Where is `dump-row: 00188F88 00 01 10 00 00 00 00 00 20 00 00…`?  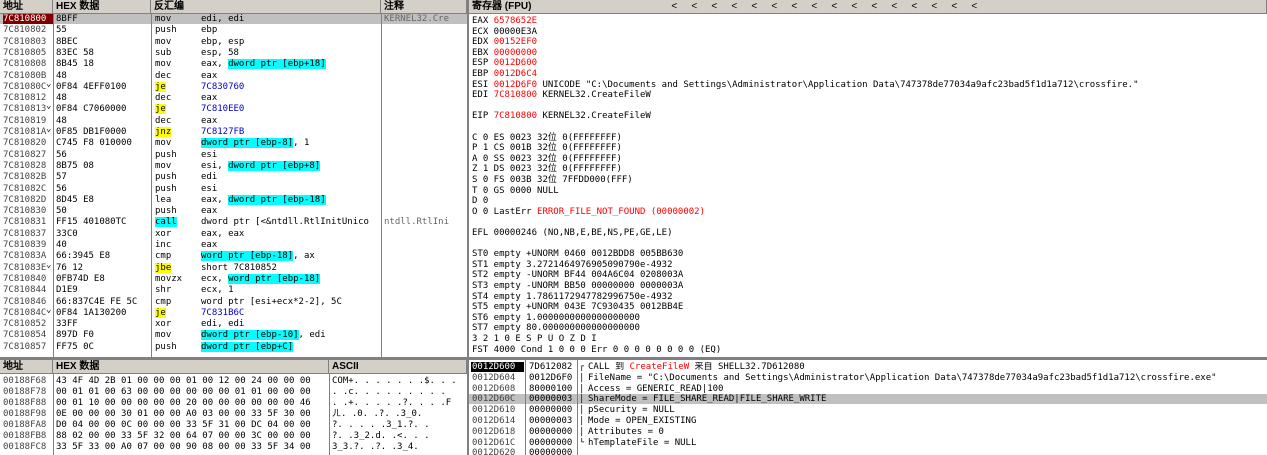
dump-row: 00188F88 00 01 10 00 00 00 00 00 20 00 00… is located at coordinates (233, 403).